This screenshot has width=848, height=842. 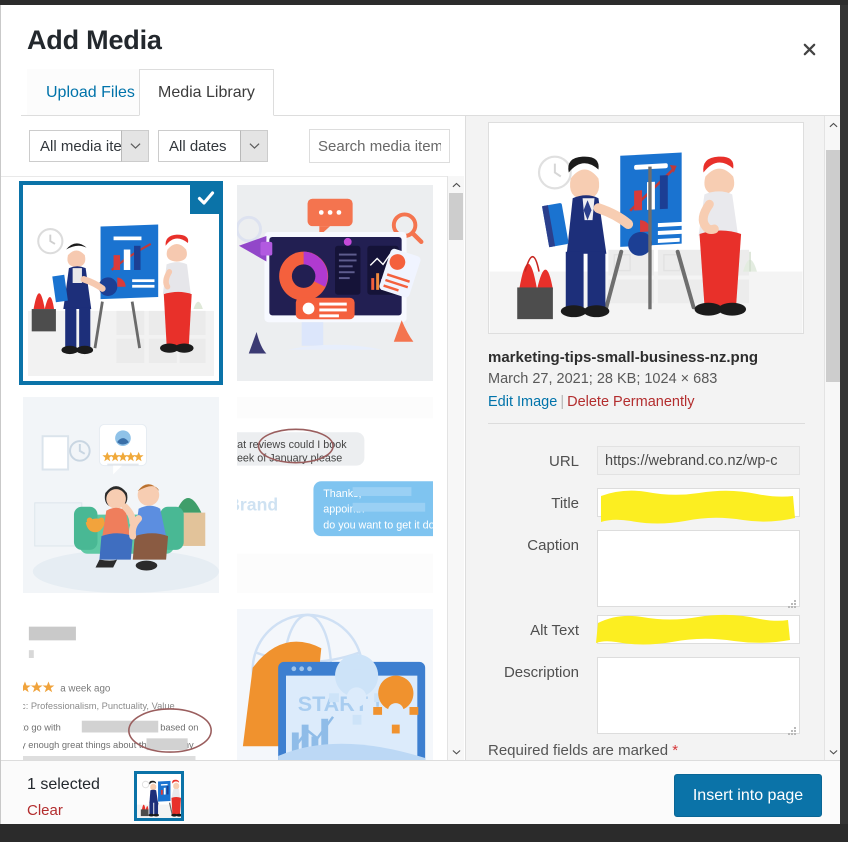 What do you see at coordinates (603, 379) in the screenshot?
I see `attachment-meta: March 27, 2021; 28 KB; 1024 × 683` at bounding box center [603, 379].